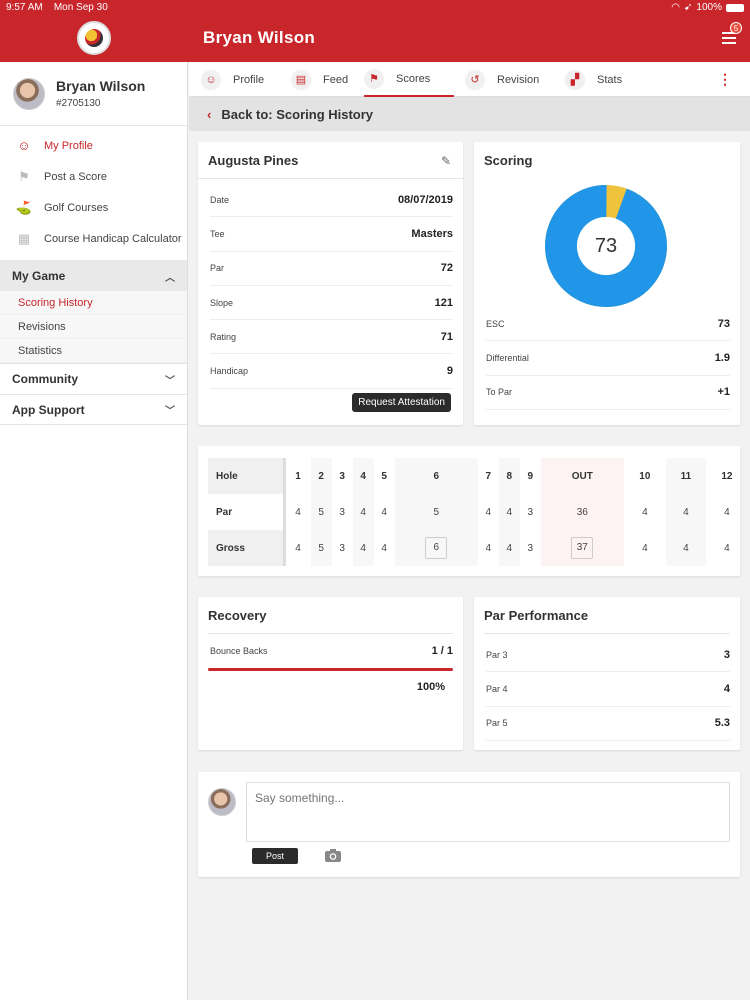  Describe the element at coordinates (446, 336) in the screenshot. I see `detail-value: 71` at that location.